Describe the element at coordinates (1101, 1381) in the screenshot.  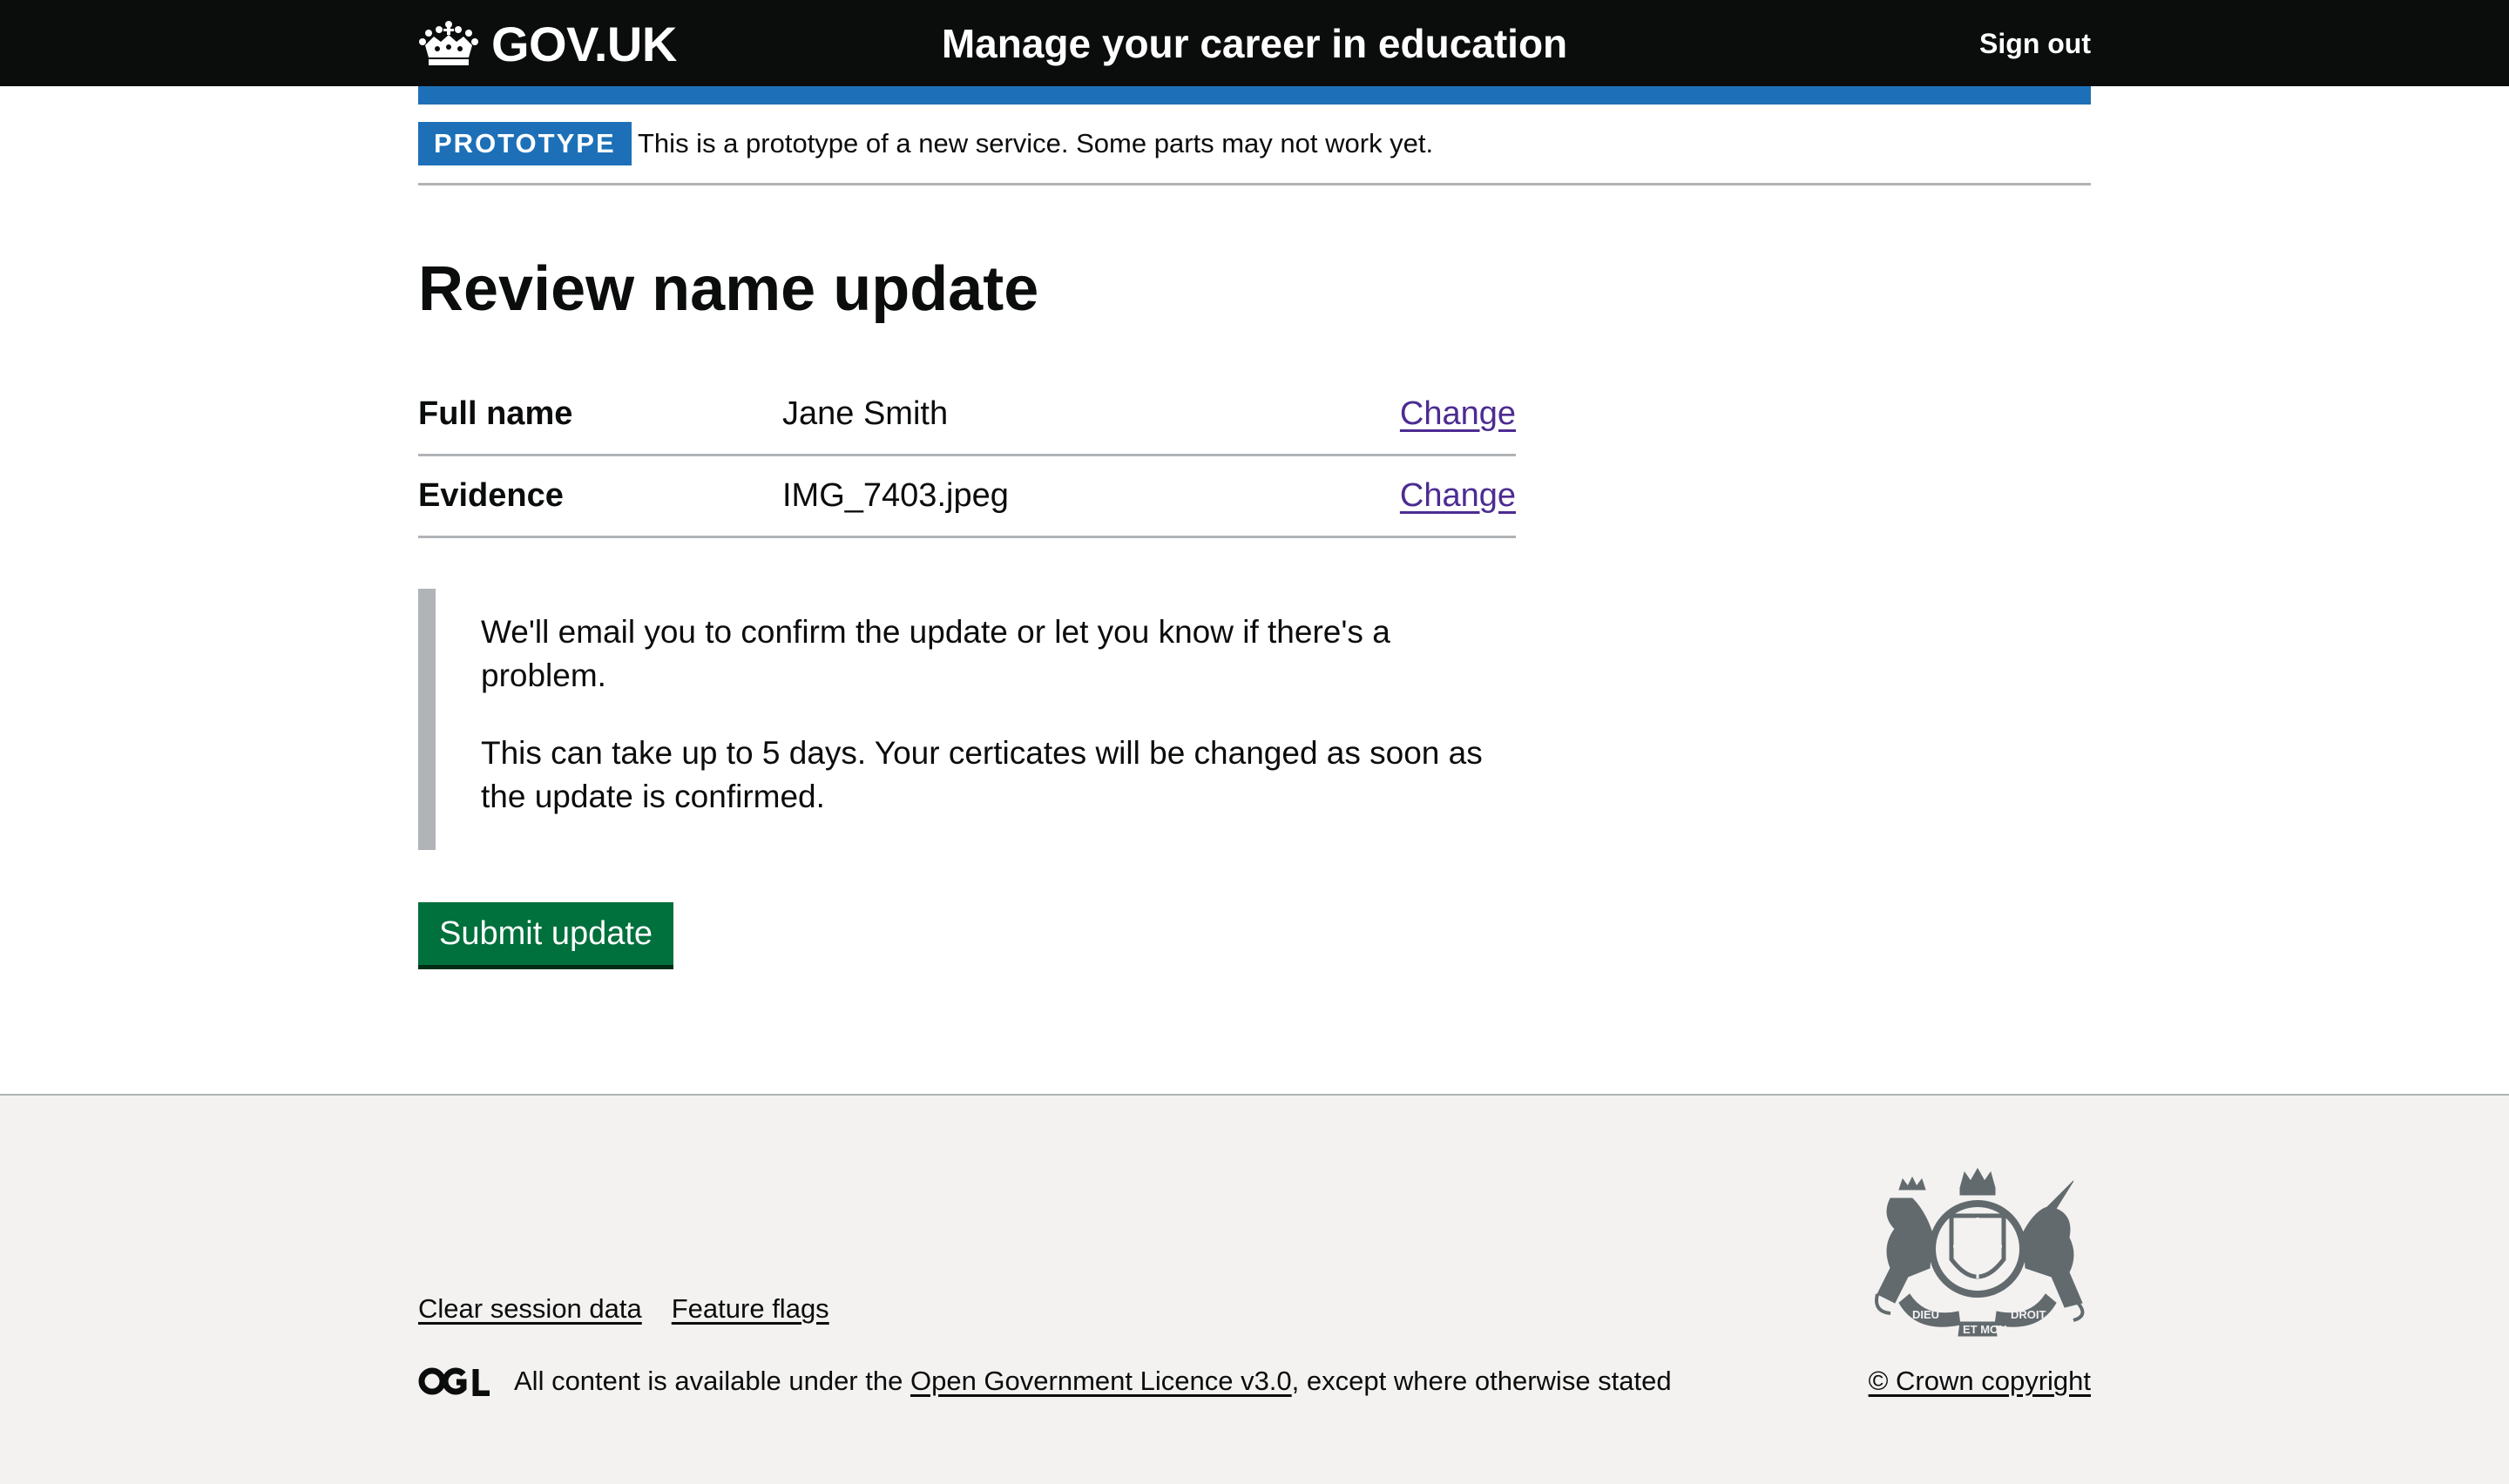
I see `open-government-licence-link: Open Government Licence v3.0` at that location.